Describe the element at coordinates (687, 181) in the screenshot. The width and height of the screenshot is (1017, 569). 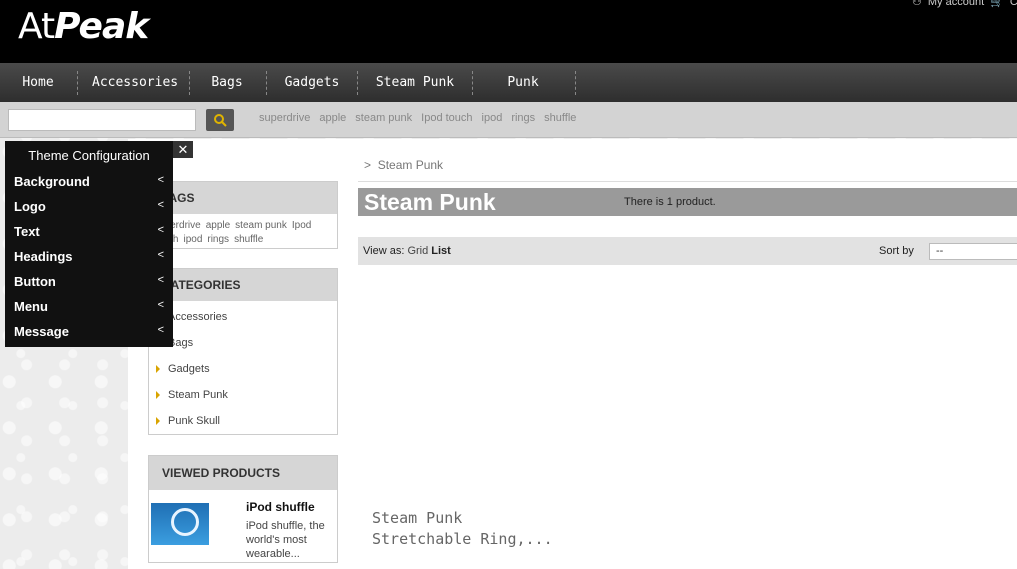
I see `divider` at that location.